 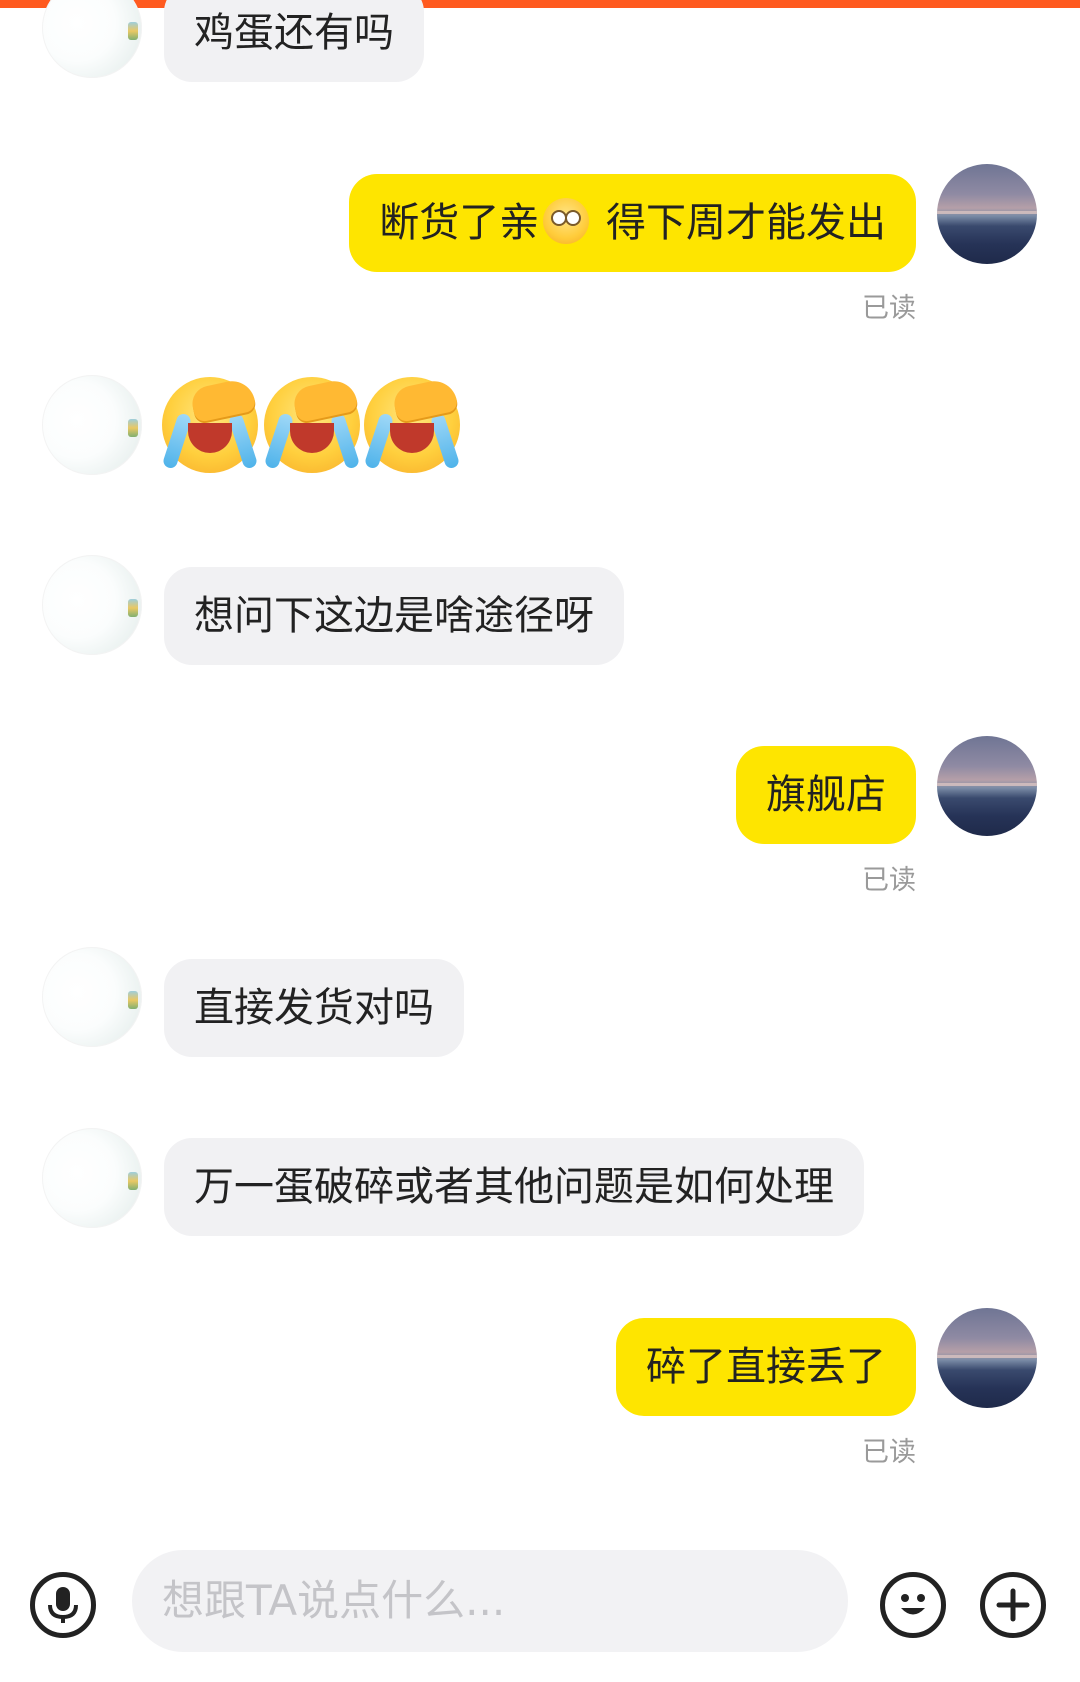 What do you see at coordinates (459, 223) in the screenshot?
I see `message-text: 断货了亲` at bounding box center [459, 223].